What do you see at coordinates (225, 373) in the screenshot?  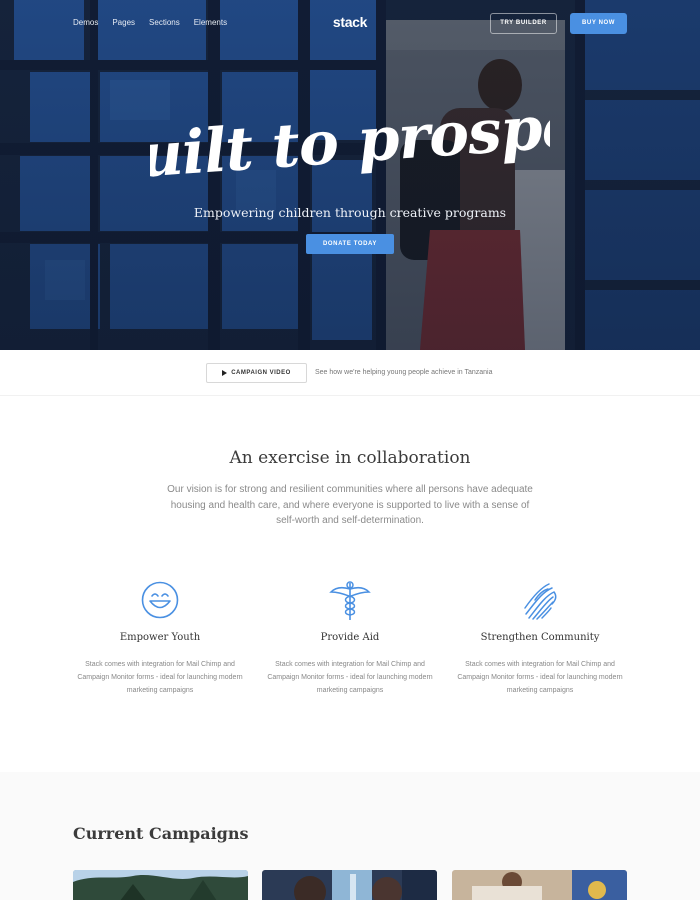 I see `play-icon` at bounding box center [225, 373].